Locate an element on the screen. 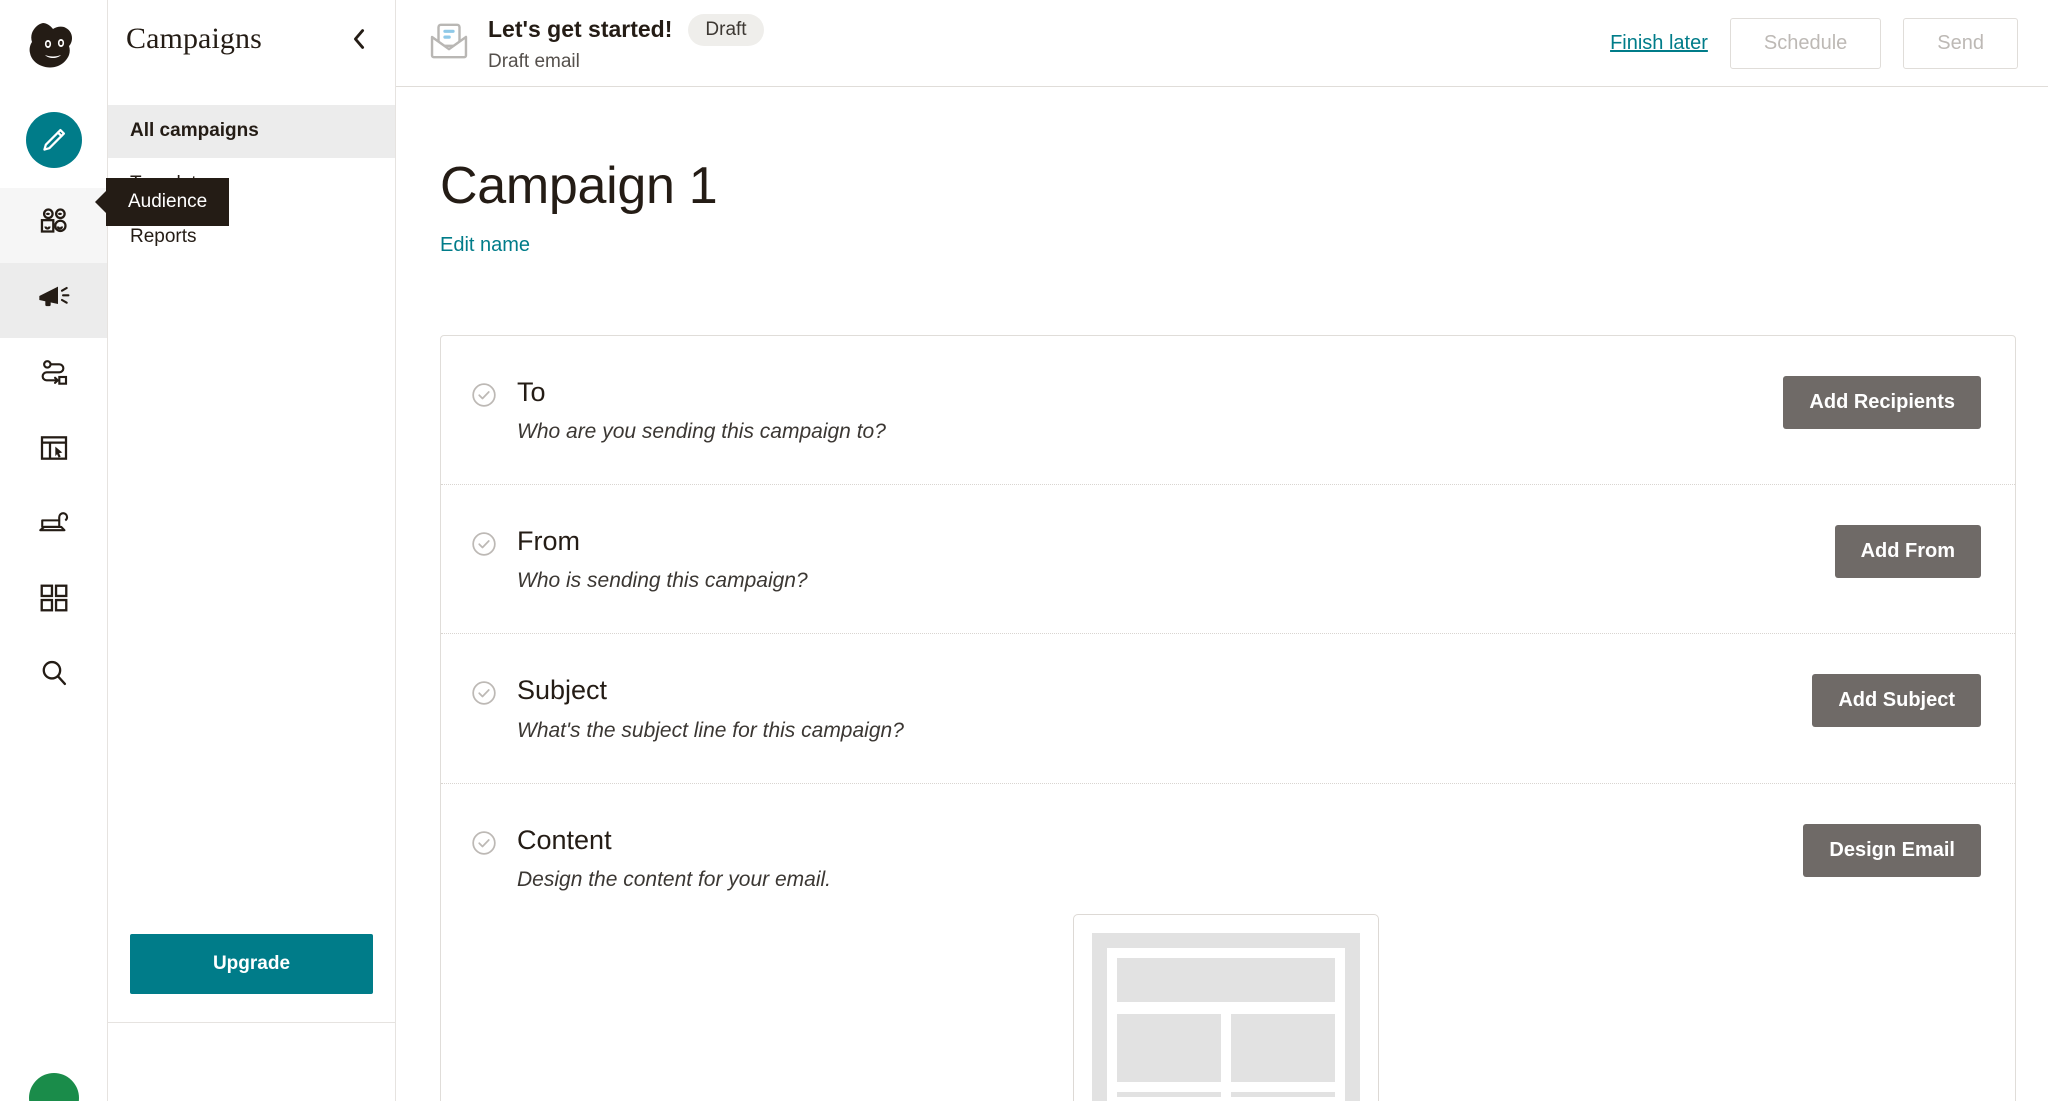 The image size is (2048, 1101). rail-item-content-studio is located at coordinates (53, 525).